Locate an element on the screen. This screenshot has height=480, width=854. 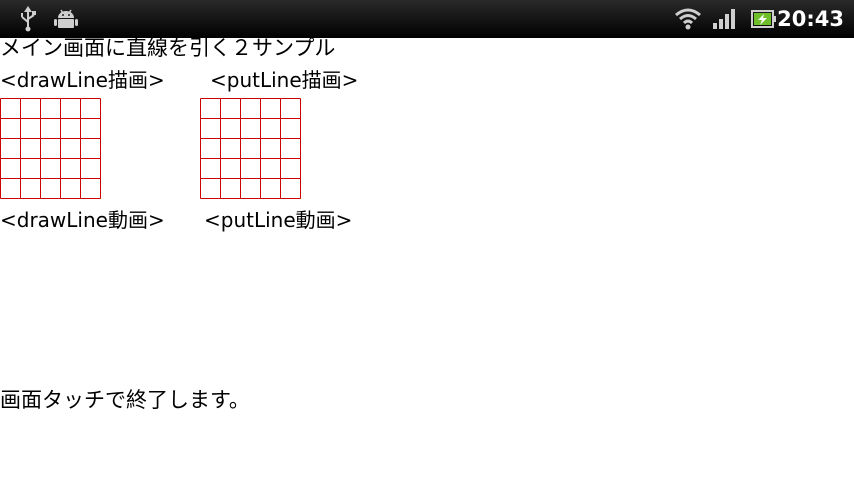
putline-grid is located at coordinates (250, 148).